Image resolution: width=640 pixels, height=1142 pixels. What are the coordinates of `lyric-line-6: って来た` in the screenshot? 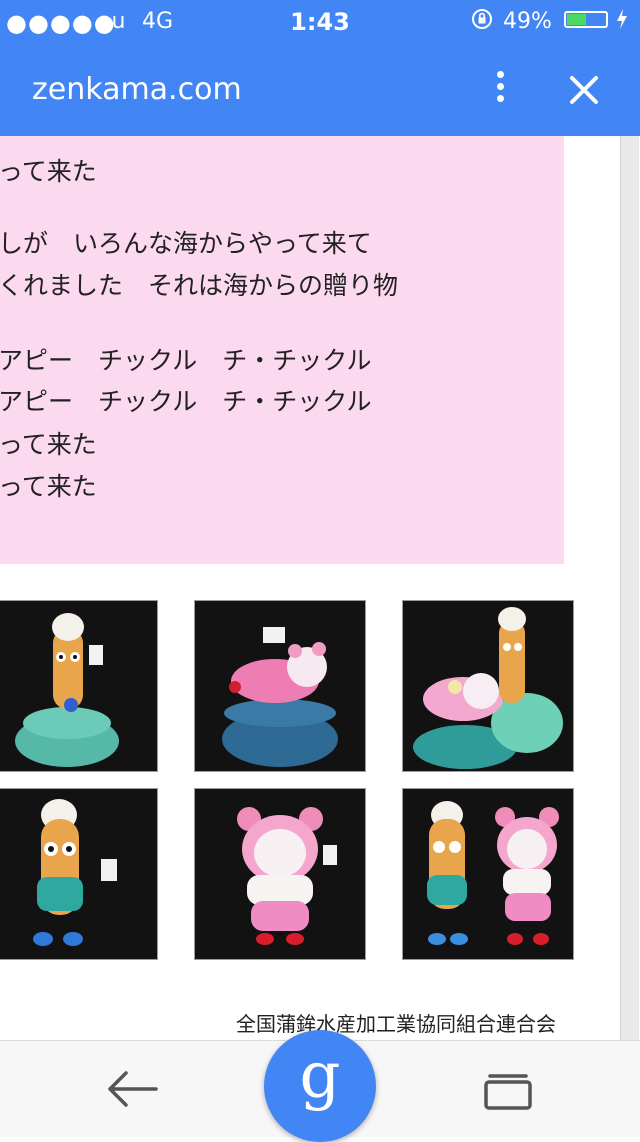 It's located at (48, 444).